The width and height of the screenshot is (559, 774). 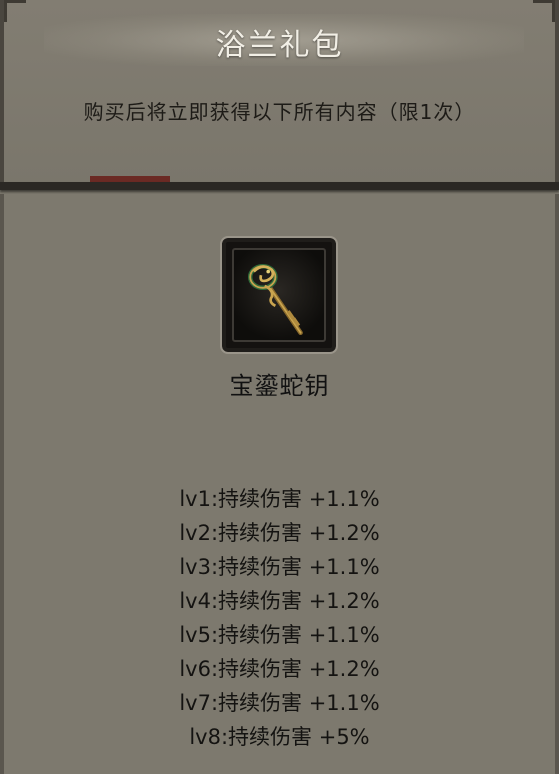 I want to click on stat-line-lv1: lv1:持续伤害 +1.1%, so click(x=279, y=499).